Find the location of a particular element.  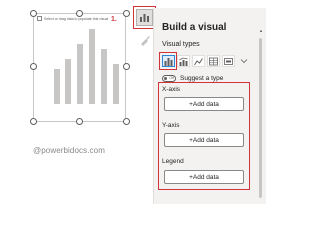

pane-title: Build a visual is located at coordinates (194, 27).